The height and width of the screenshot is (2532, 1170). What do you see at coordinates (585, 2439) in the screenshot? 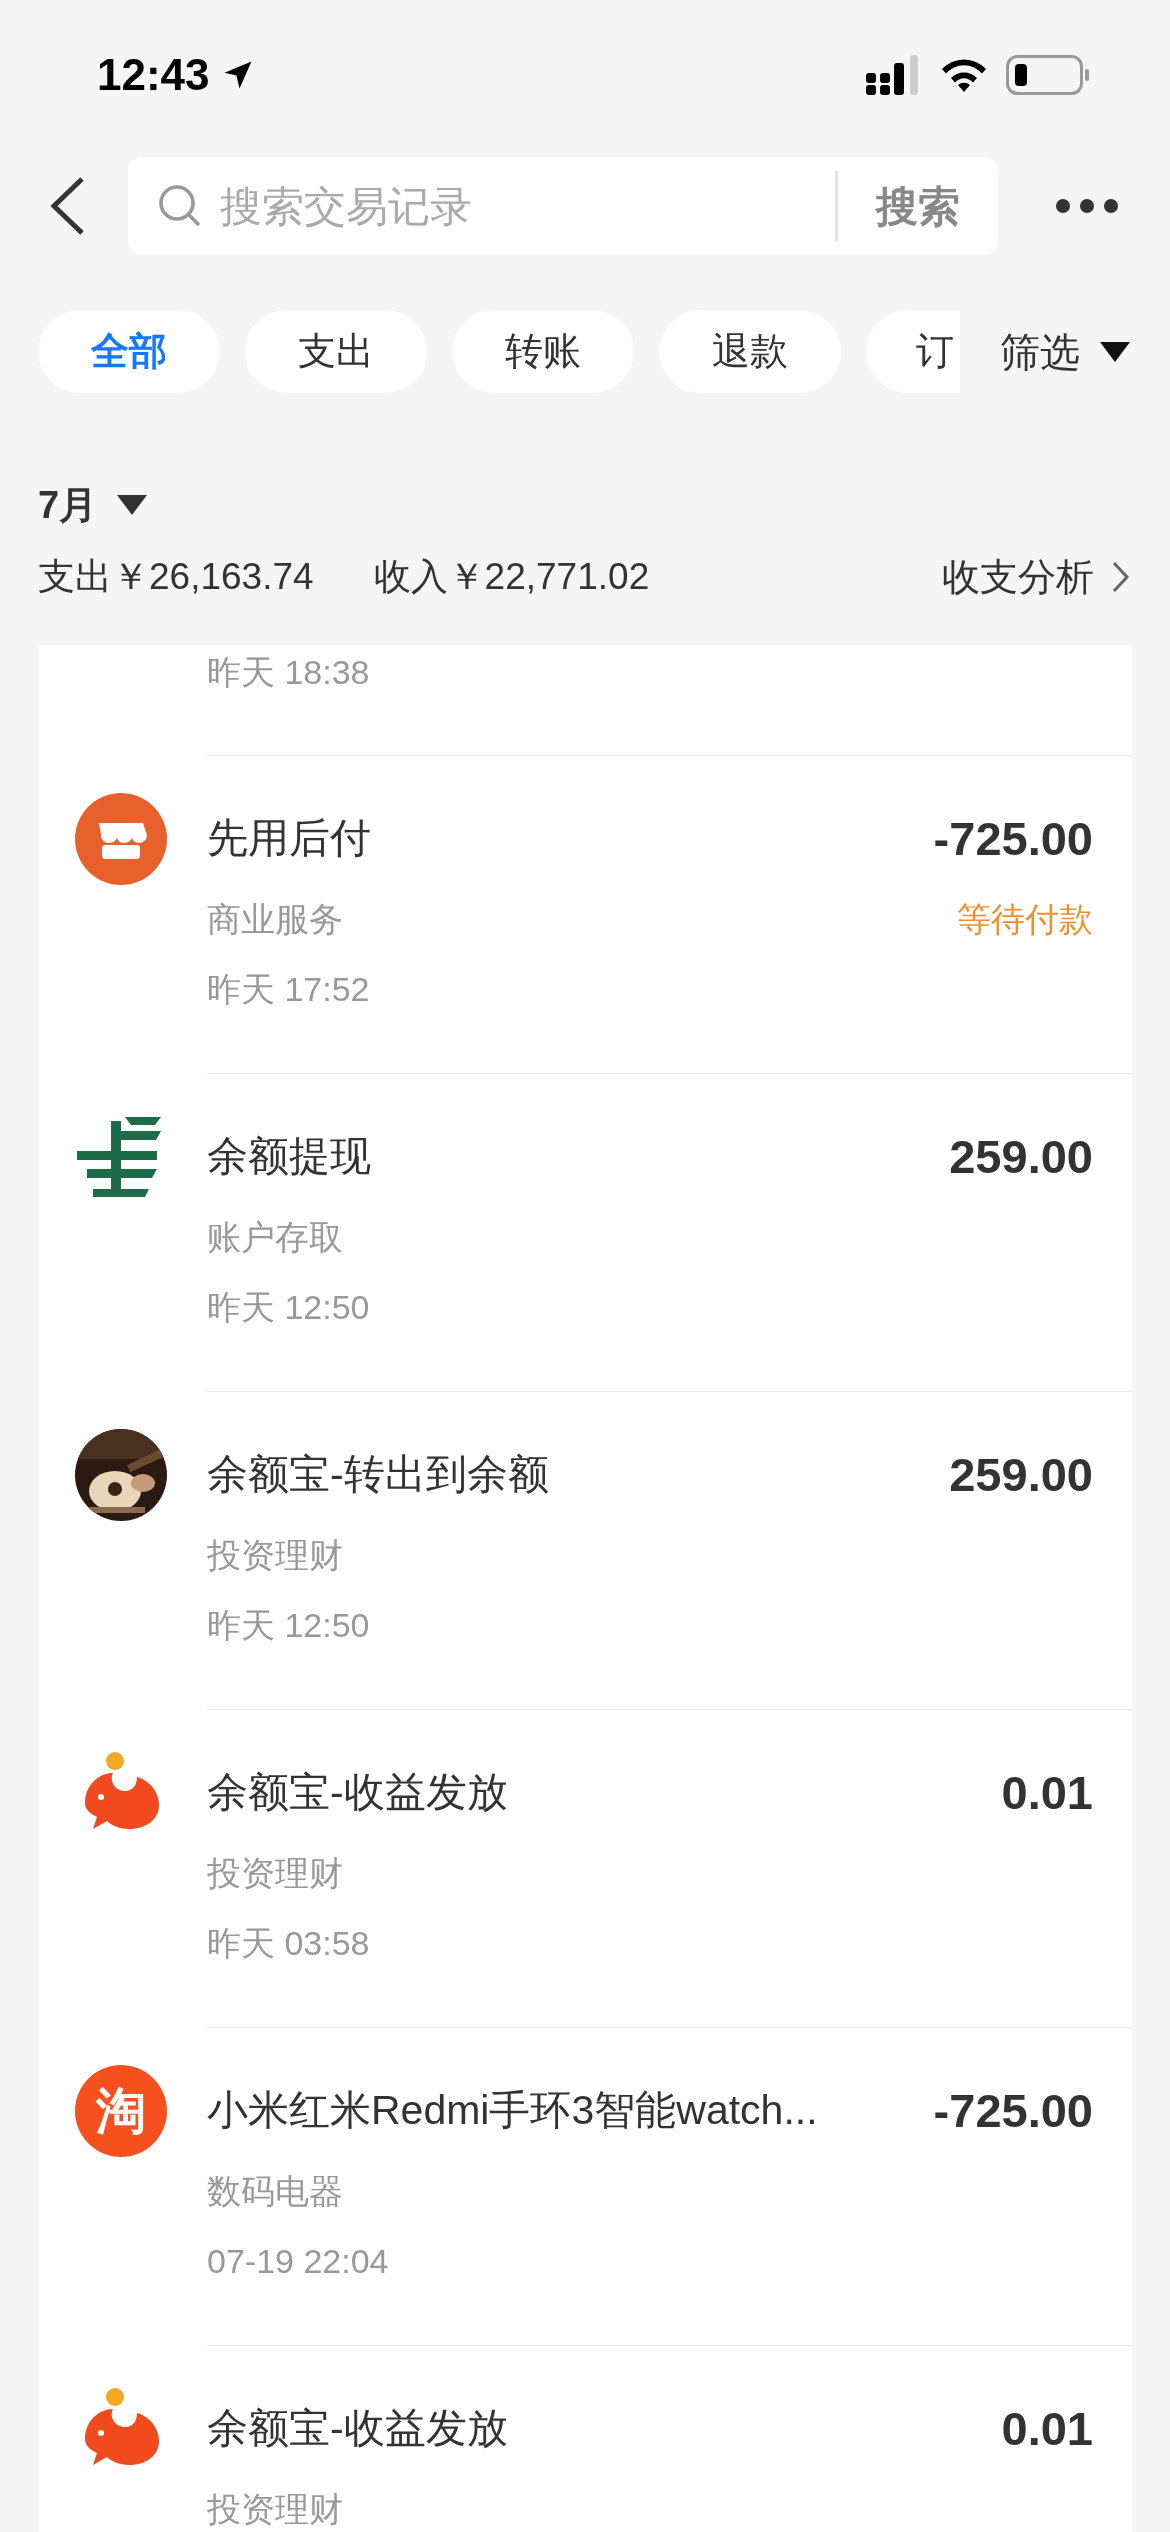
I see `transaction-row: 余额宝-收益发放 投资理财 0.01` at bounding box center [585, 2439].